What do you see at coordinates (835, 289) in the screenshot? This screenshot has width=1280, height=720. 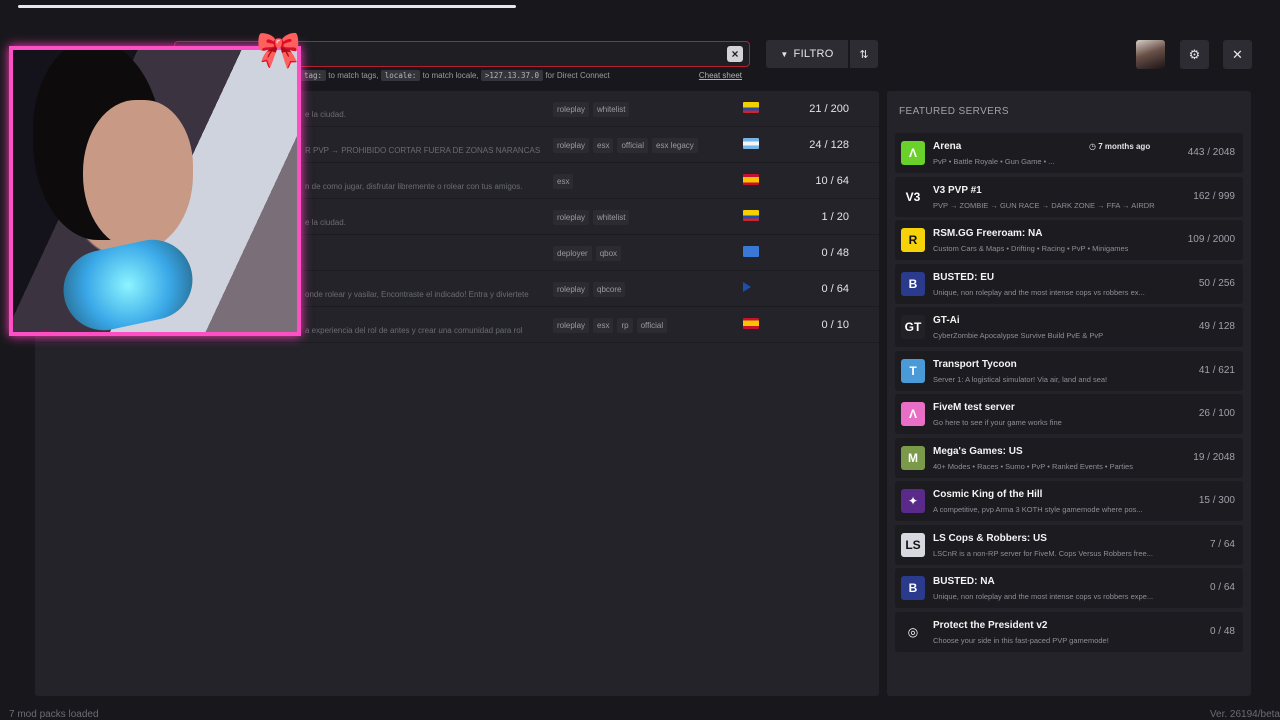 I see `player-count: 0 / 64` at bounding box center [835, 289].